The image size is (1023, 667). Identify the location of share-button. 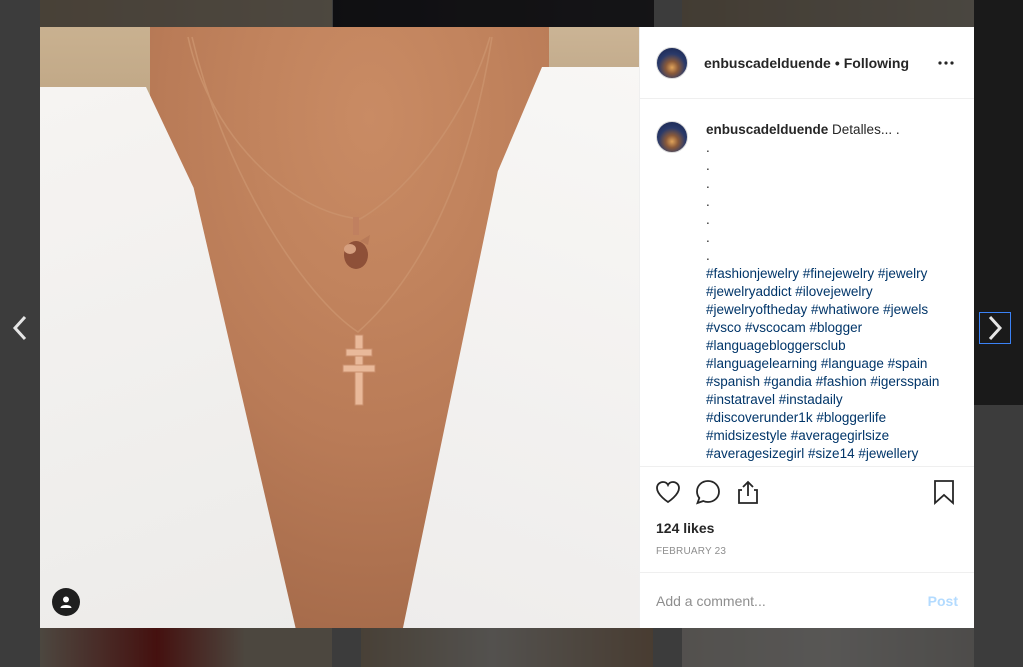
(748, 492).